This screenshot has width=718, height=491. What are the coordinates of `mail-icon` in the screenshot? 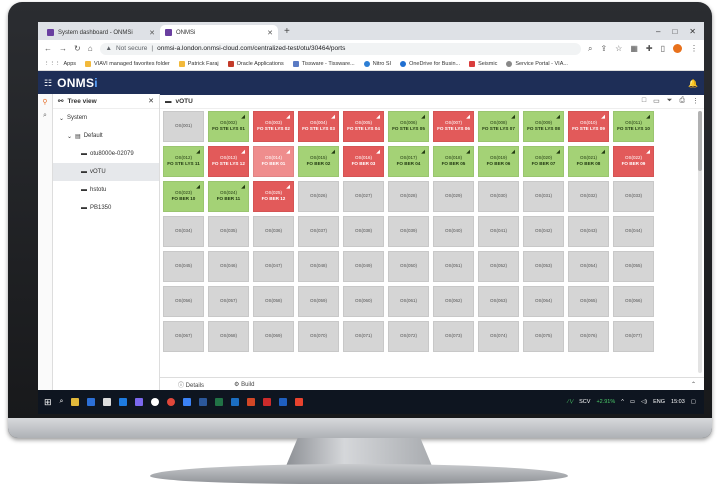 It's located at (91, 402).